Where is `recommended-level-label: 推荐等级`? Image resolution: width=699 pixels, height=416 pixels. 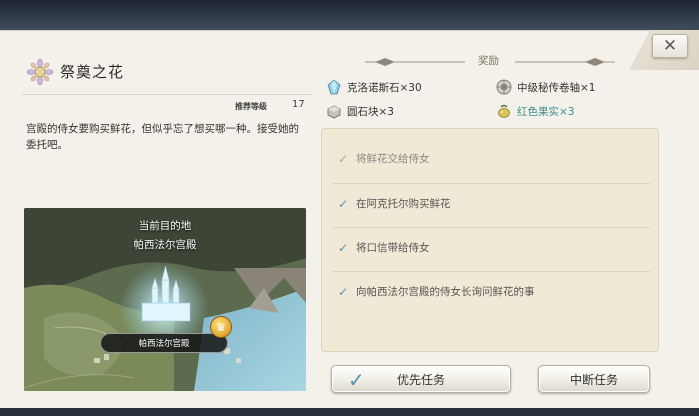
recommended-level-label: 推荐等级 is located at coordinates (251, 106).